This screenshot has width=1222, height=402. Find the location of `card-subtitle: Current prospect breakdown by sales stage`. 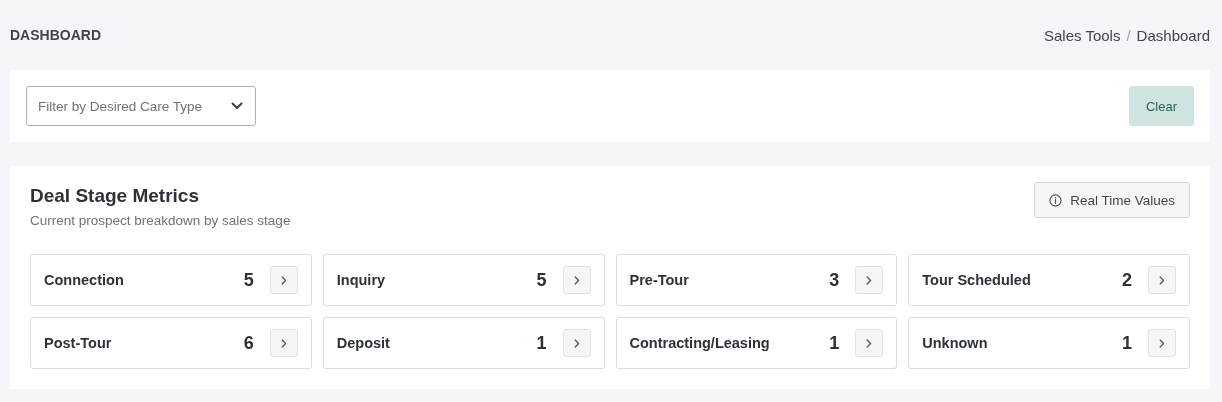

card-subtitle: Current prospect breakdown by sales stage is located at coordinates (160, 220).